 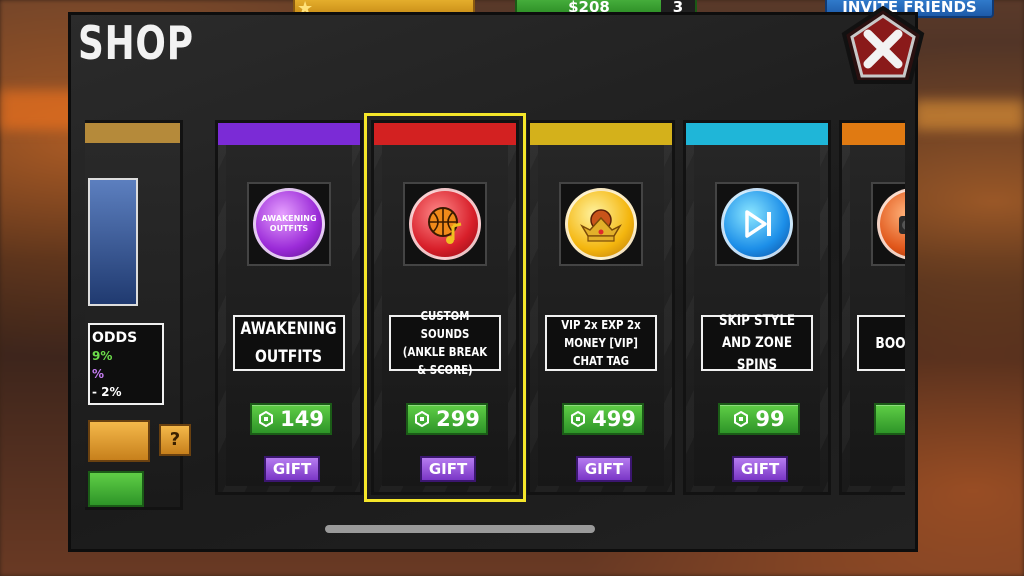 What do you see at coordinates (770, 419) in the screenshot?
I see `price-text: 99` at bounding box center [770, 419].